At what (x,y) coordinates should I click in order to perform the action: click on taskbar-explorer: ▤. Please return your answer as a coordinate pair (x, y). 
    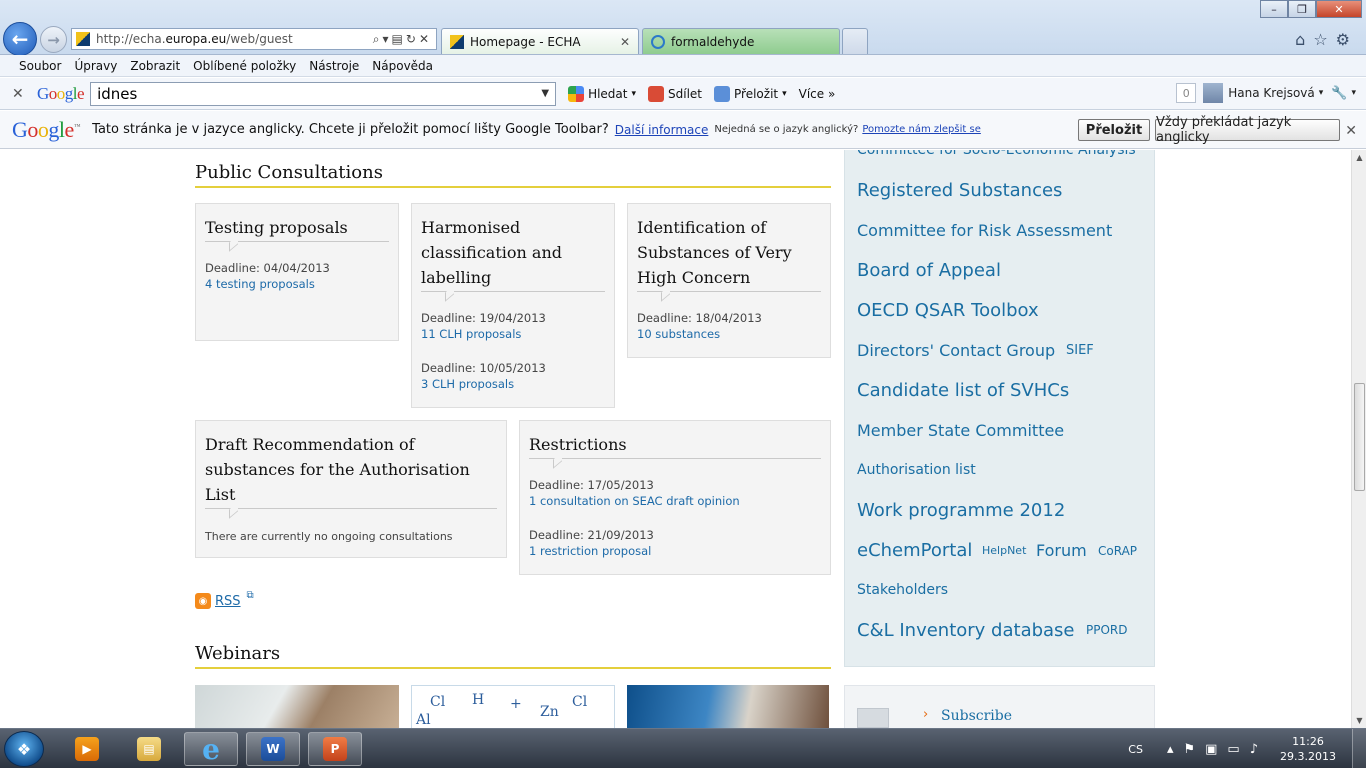
    Looking at the image, I should click on (149, 749).